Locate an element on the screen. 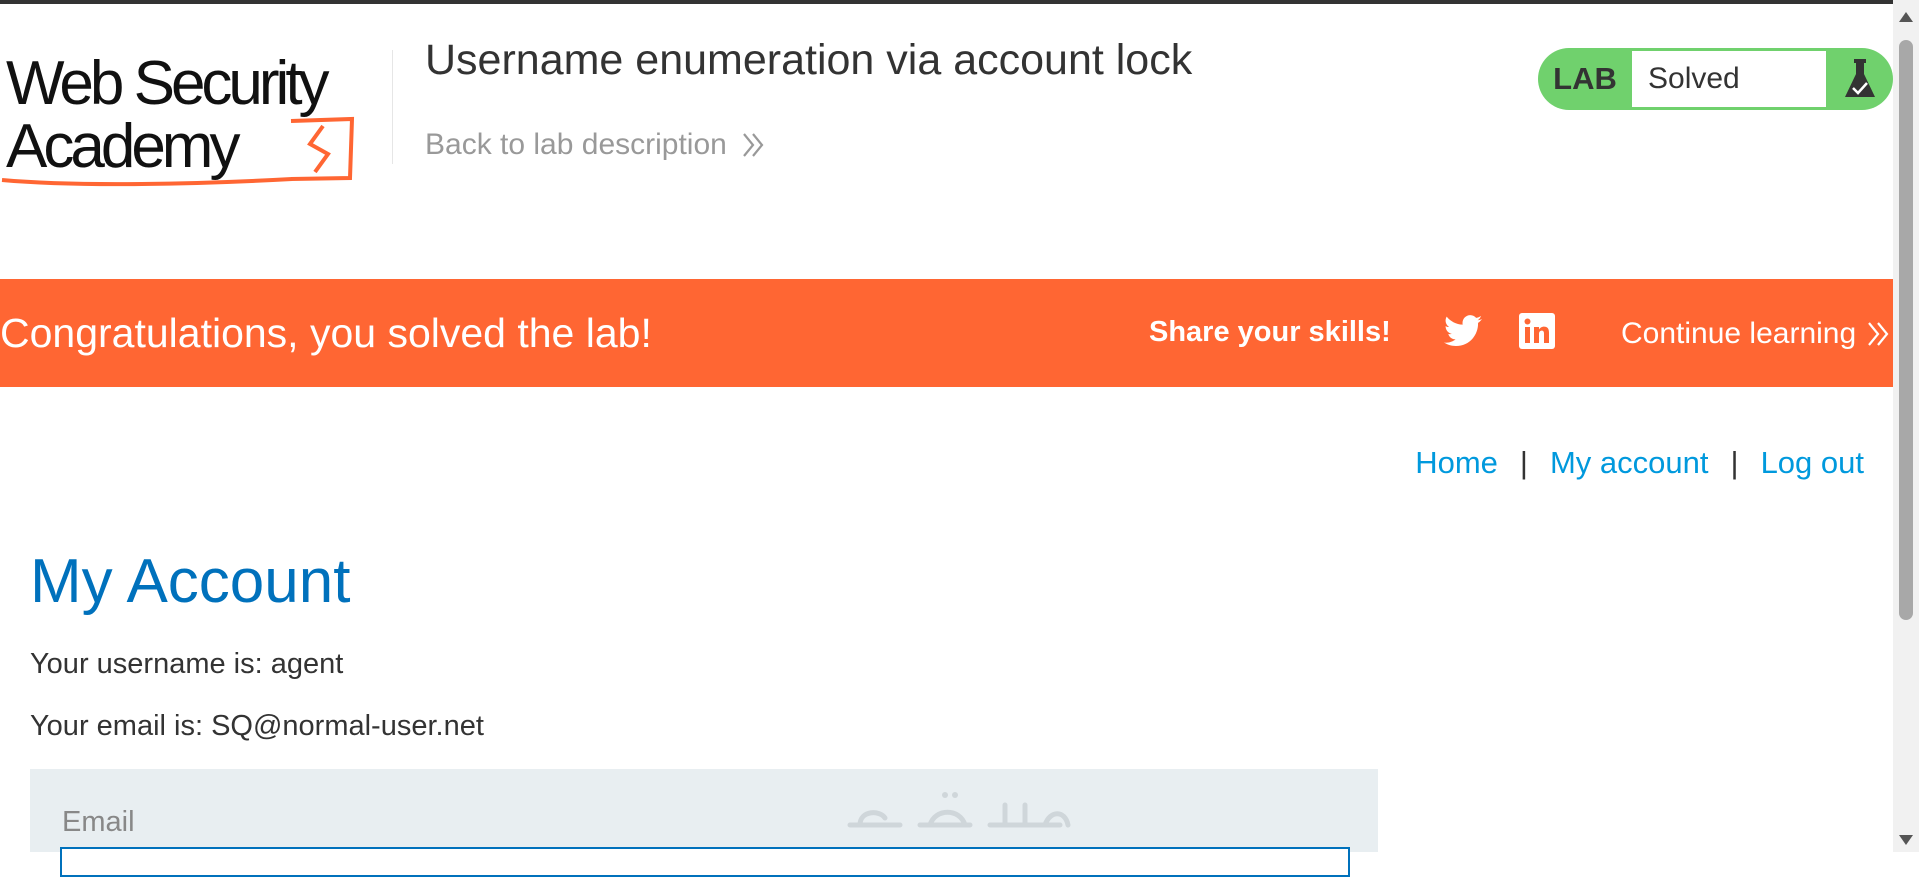 This screenshot has width=1919, height=877. continue-learning-label: Continue learning is located at coordinates (1739, 333).